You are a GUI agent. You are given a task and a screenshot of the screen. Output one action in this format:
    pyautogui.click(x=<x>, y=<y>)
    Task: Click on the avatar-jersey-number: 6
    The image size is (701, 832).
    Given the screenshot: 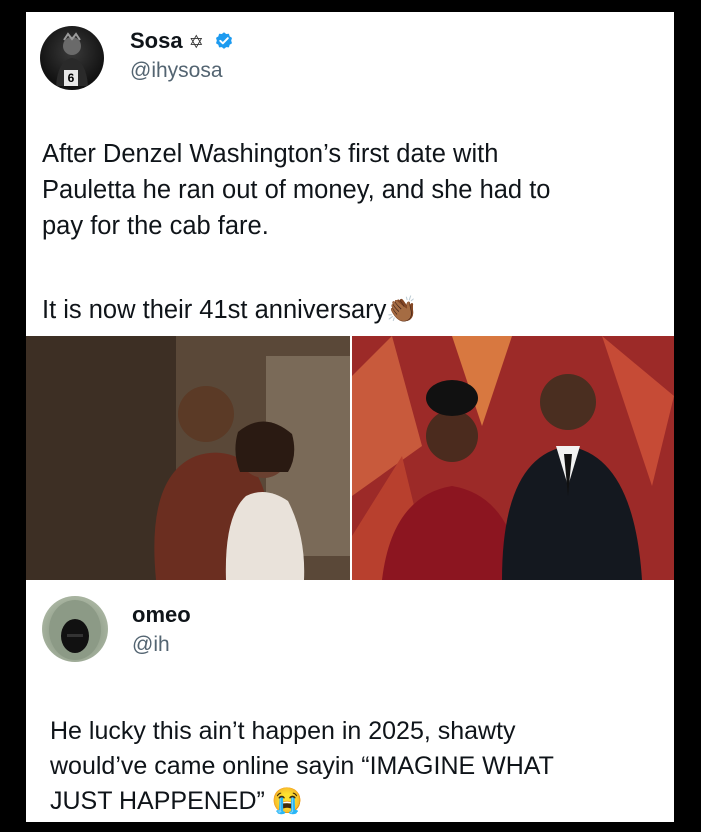 What is the action you would take?
    pyautogui.click(x=71, y=78)
    